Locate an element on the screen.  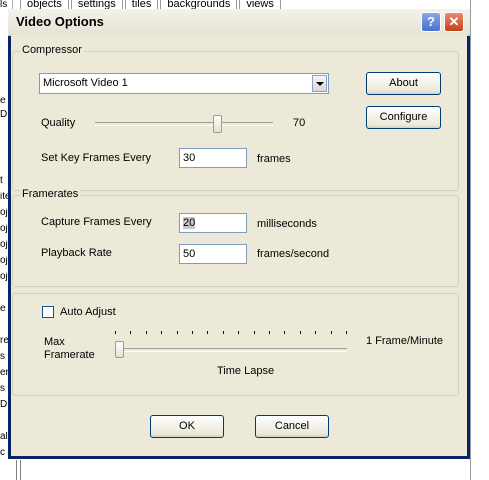
quality-slider-track is located at coordinates (184, 124).